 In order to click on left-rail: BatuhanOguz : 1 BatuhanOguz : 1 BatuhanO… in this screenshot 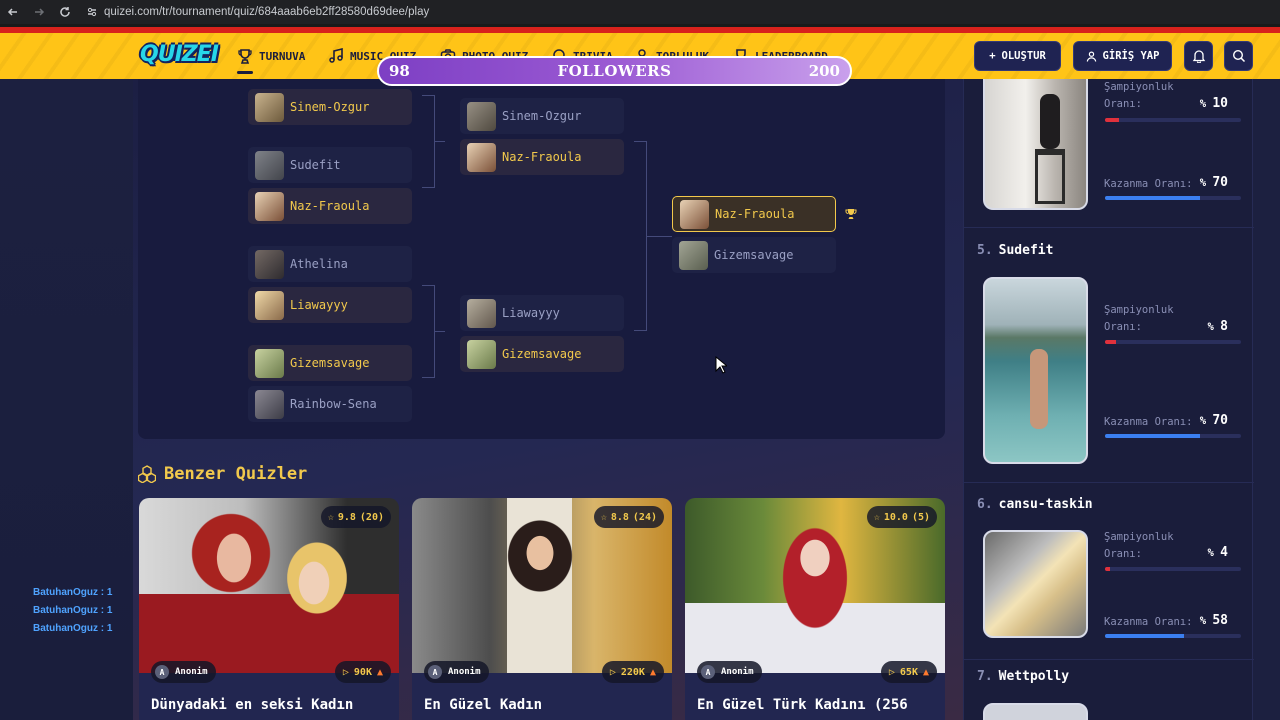, I will do `click(66, 399)`.